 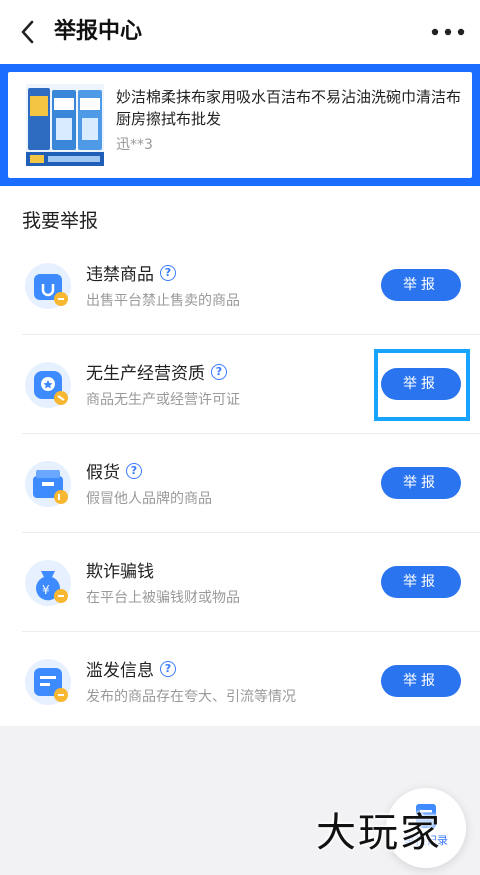 What do you see at coordinates (240, 582) in the screenshot?
I see `report-item-fraud: ¥ 欺诈骗钱 在平台上被骗钱财或物品 举报` at bounding box center [240, 582].